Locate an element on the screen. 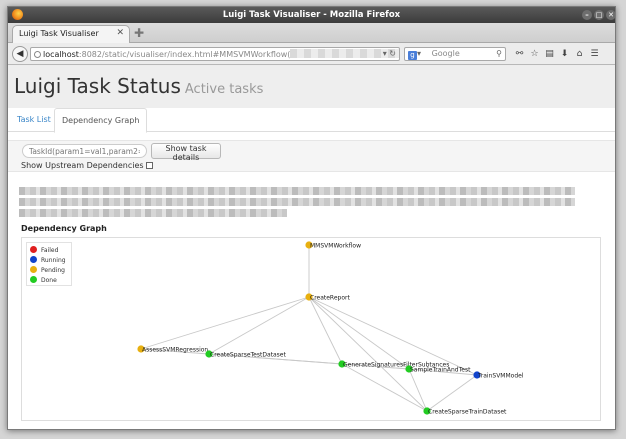 This screenshot has width=626, height=439. browser-tab-strip: Luigi Task Visualiser ✕ ✚ is located at coordinates (311, 33).